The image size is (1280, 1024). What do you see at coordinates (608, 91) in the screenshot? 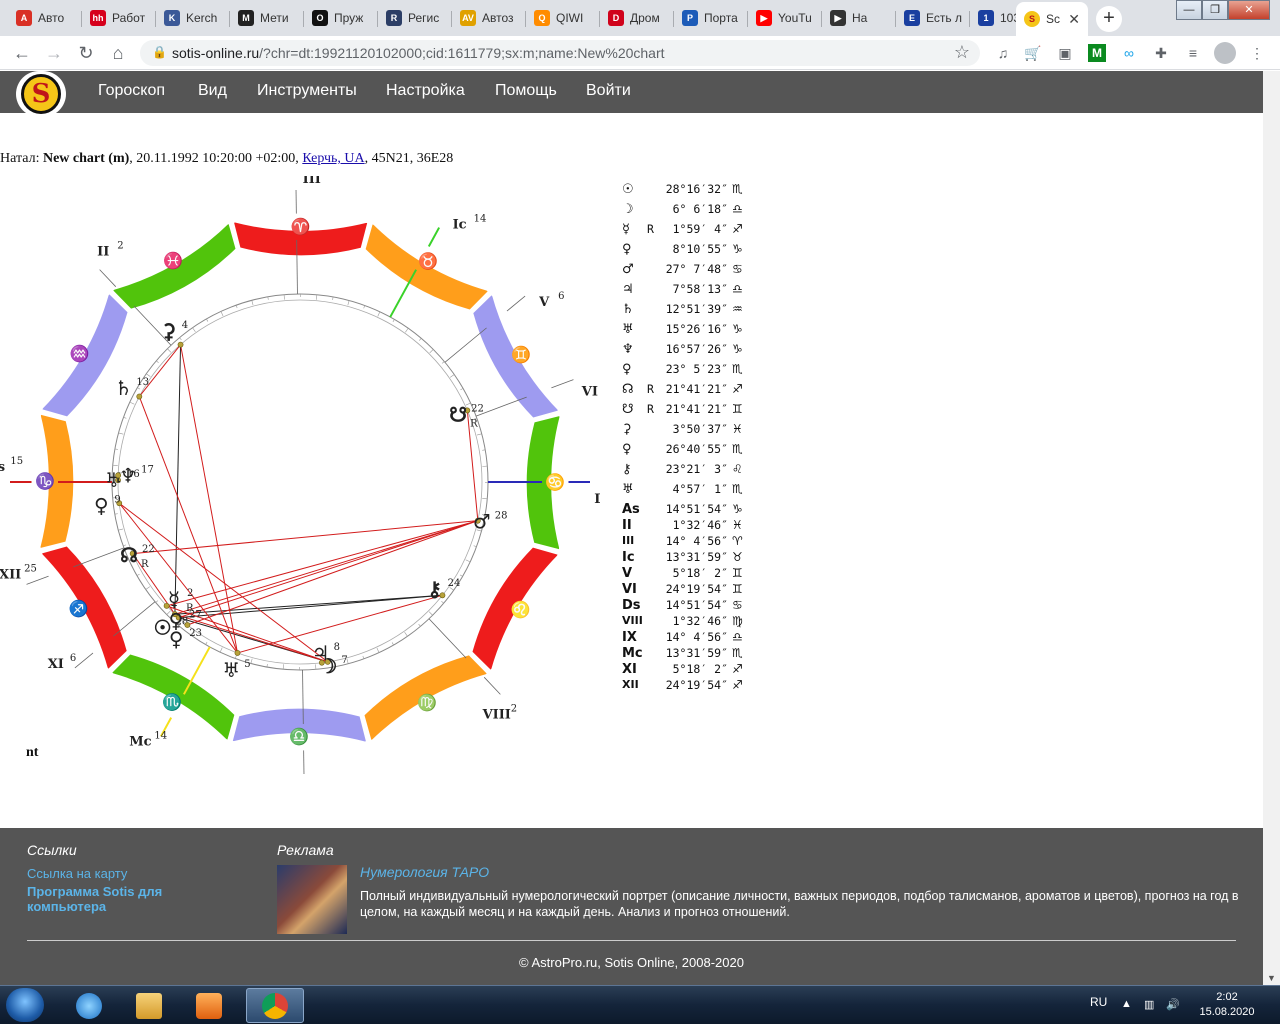
I see `menu-login: Войти` at bounding box center [608, 91].